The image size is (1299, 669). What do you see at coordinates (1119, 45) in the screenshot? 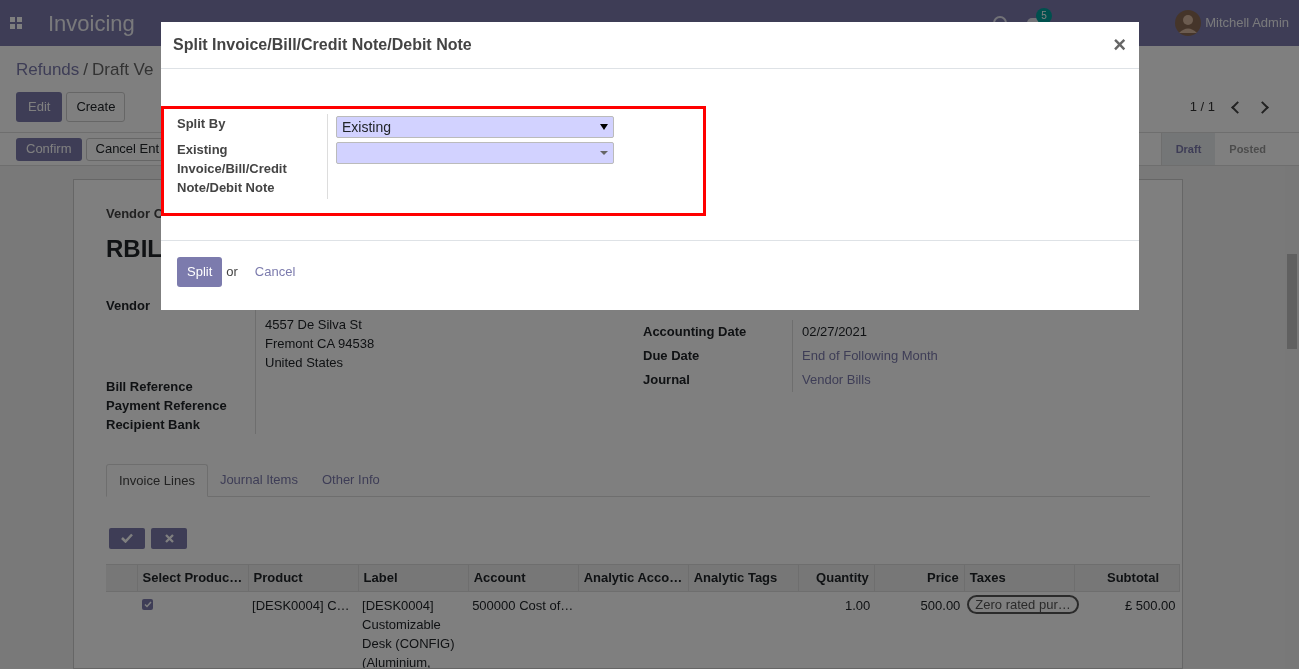
I see `close-button: ×` at bounding box center [1119, 45].